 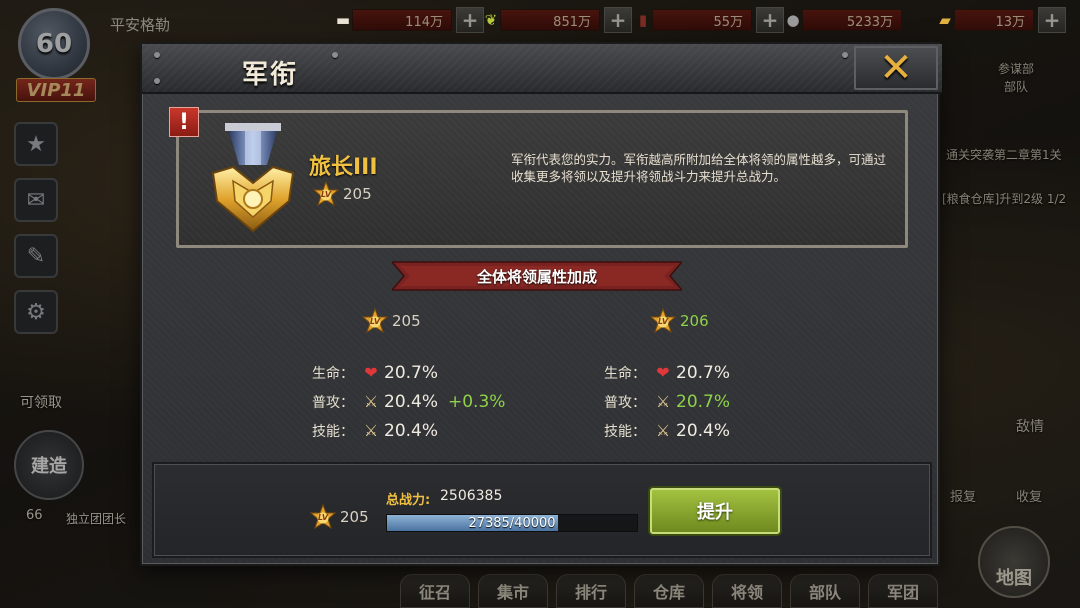 I want to click on next-stats: LV 206, so click(x=770, y=321).